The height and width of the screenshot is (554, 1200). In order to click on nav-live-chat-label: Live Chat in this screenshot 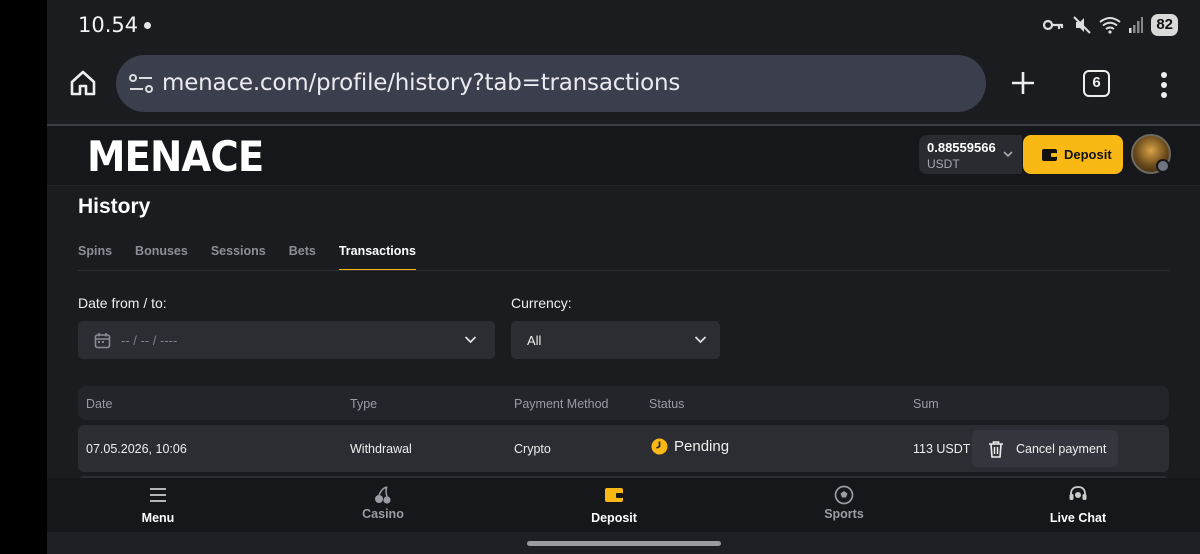, I will do `click(1078, 518)`.